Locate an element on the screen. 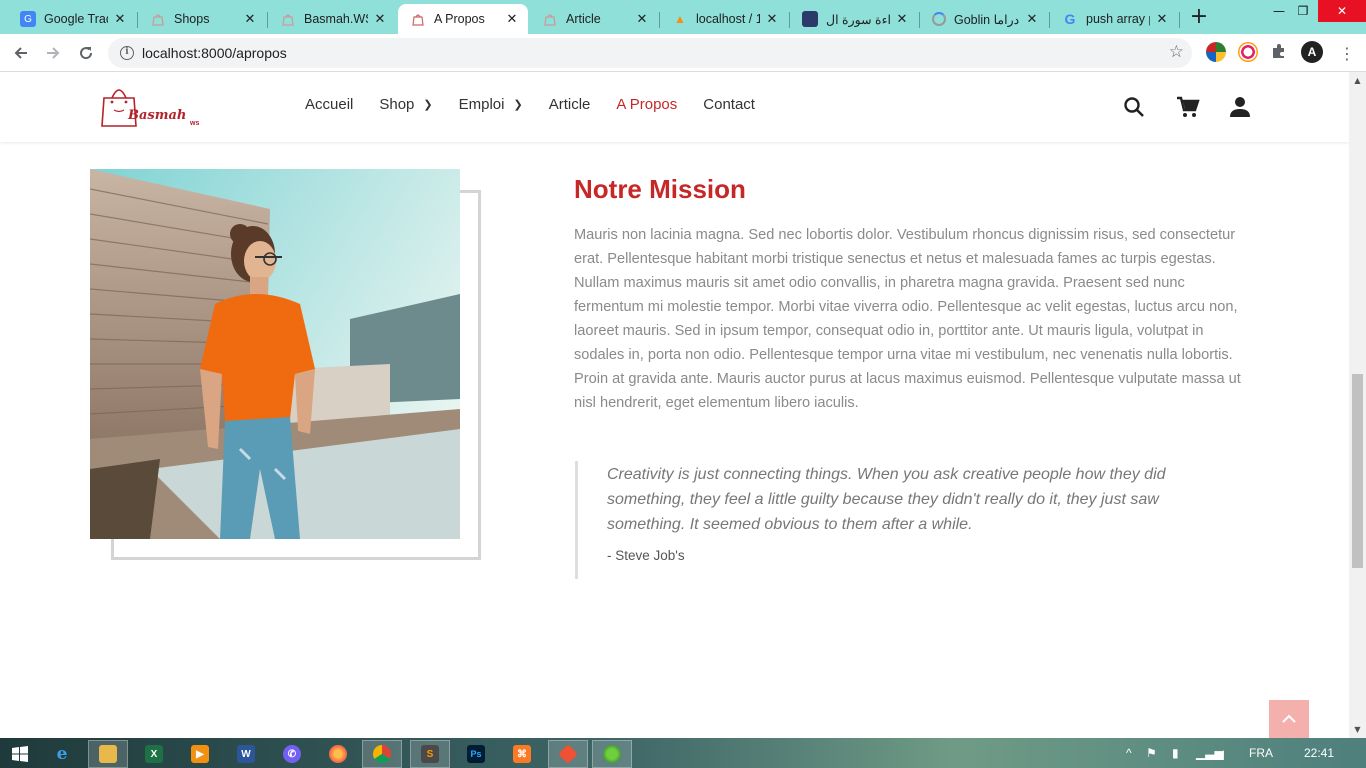 The image size is (1366, 768). reload-icon is located at coordinates (86, 53).